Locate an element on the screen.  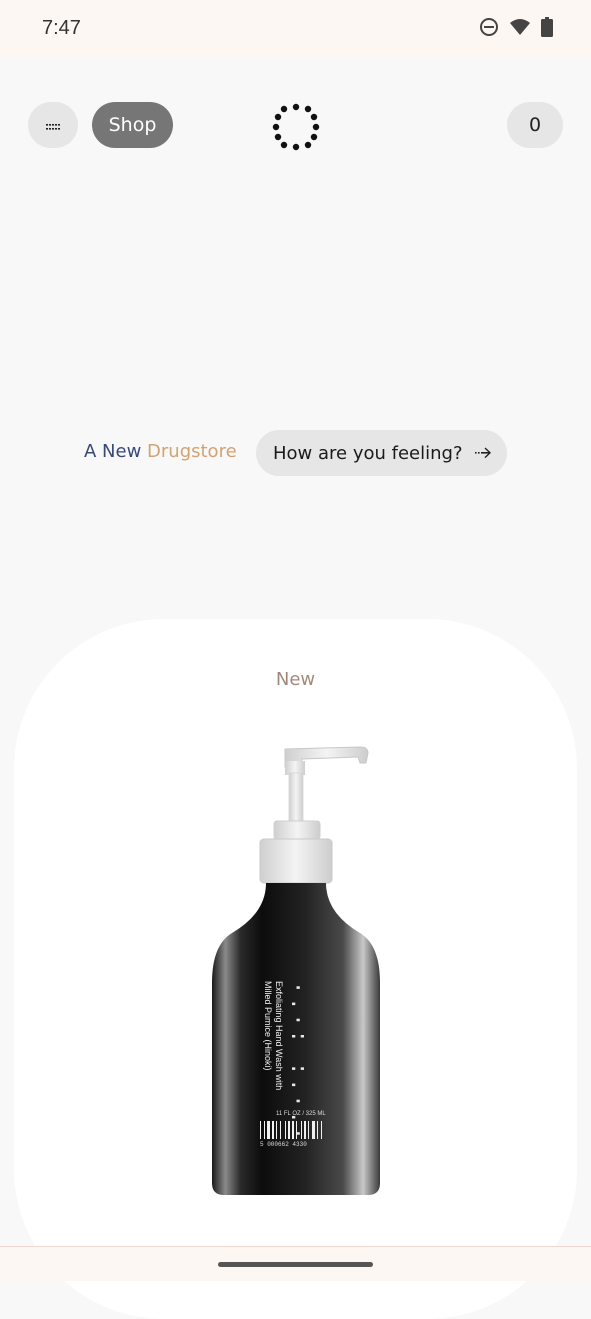
arrow-right-icon is located at coordinates (483, 455).